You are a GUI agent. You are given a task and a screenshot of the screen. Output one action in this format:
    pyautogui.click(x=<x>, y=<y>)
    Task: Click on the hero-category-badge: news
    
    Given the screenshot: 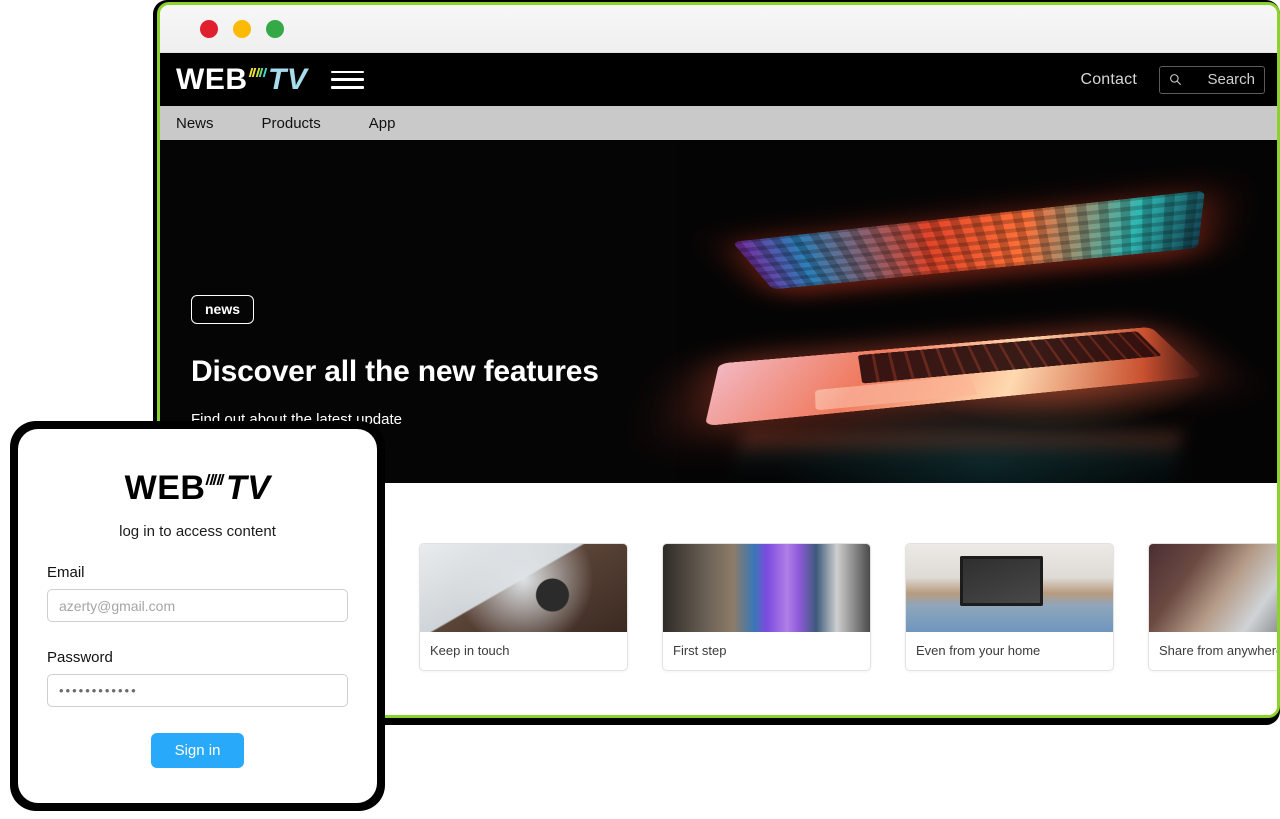 What is the action you would take?
    pyautogui.click(x=223, y=309)
    